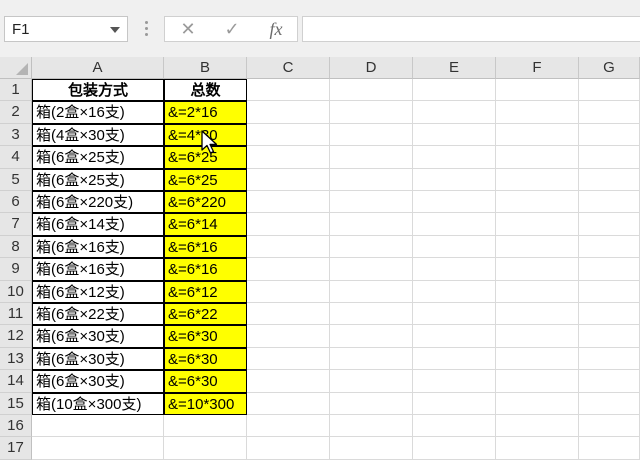 The width and height of the screenshot is (640, 464). What do you see at coordinates (205, 224) in the screenshot?
I see `cell-b7: &=6*14` at bounding box center [205, 224].